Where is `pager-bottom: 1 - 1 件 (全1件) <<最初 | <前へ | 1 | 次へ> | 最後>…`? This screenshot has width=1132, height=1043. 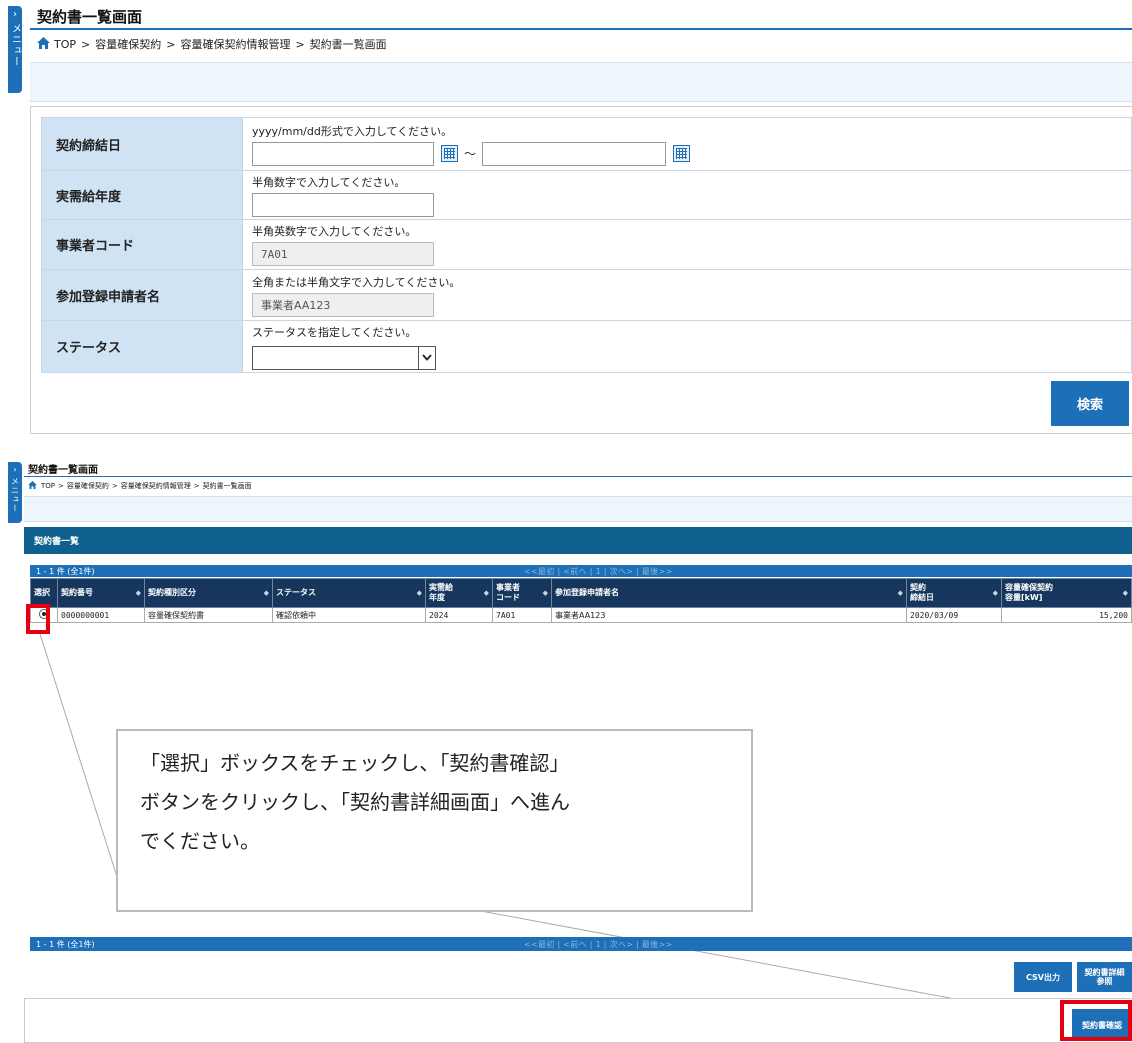
pager-bottom: 1 - 1 件 (全1件) <<最初 | <前へ | 1 | 次へ> | 最後>… is located at coordinates (581, 944).